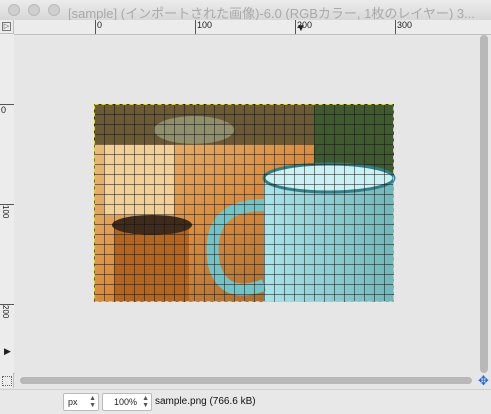 Image resolution: width=491 pixels, height=414 pixels. I want to click on zoom-value: 100%, so click(125, 402).